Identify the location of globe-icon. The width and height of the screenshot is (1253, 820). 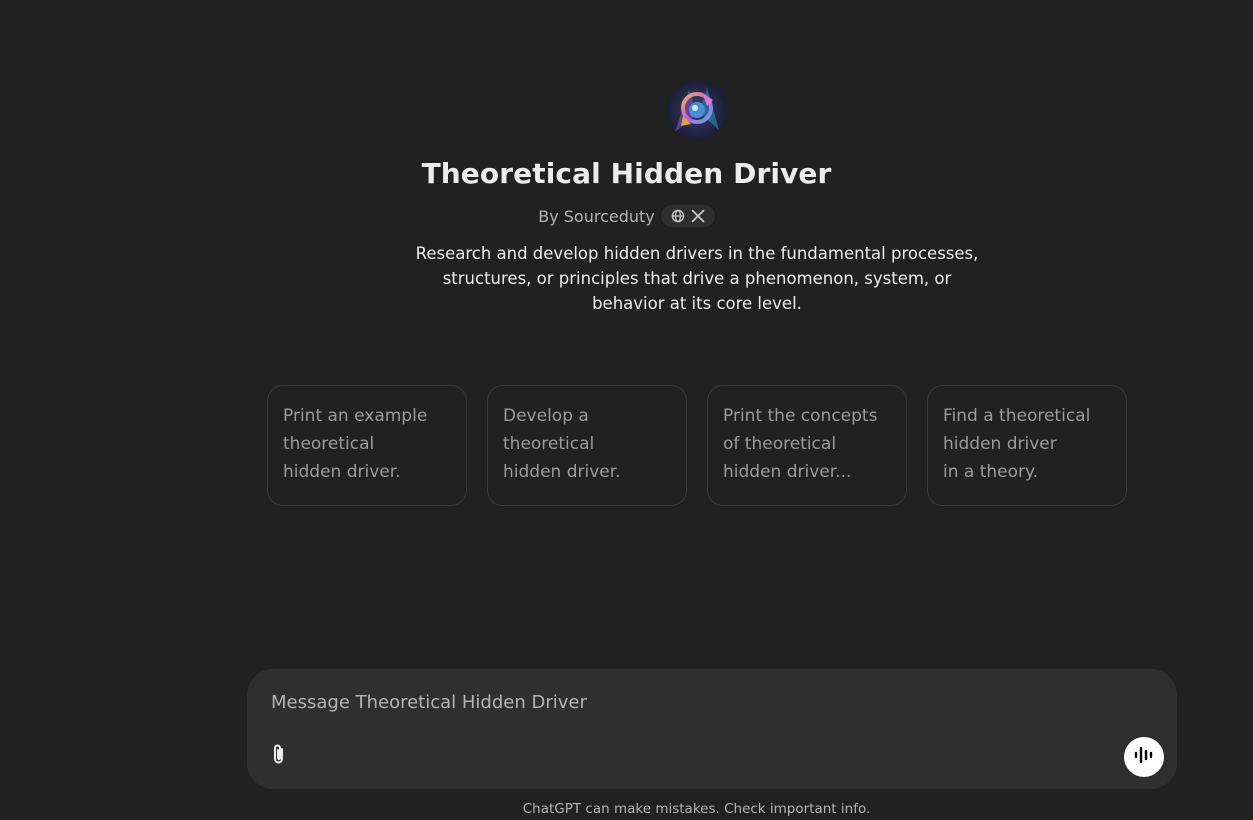
(678, 216).